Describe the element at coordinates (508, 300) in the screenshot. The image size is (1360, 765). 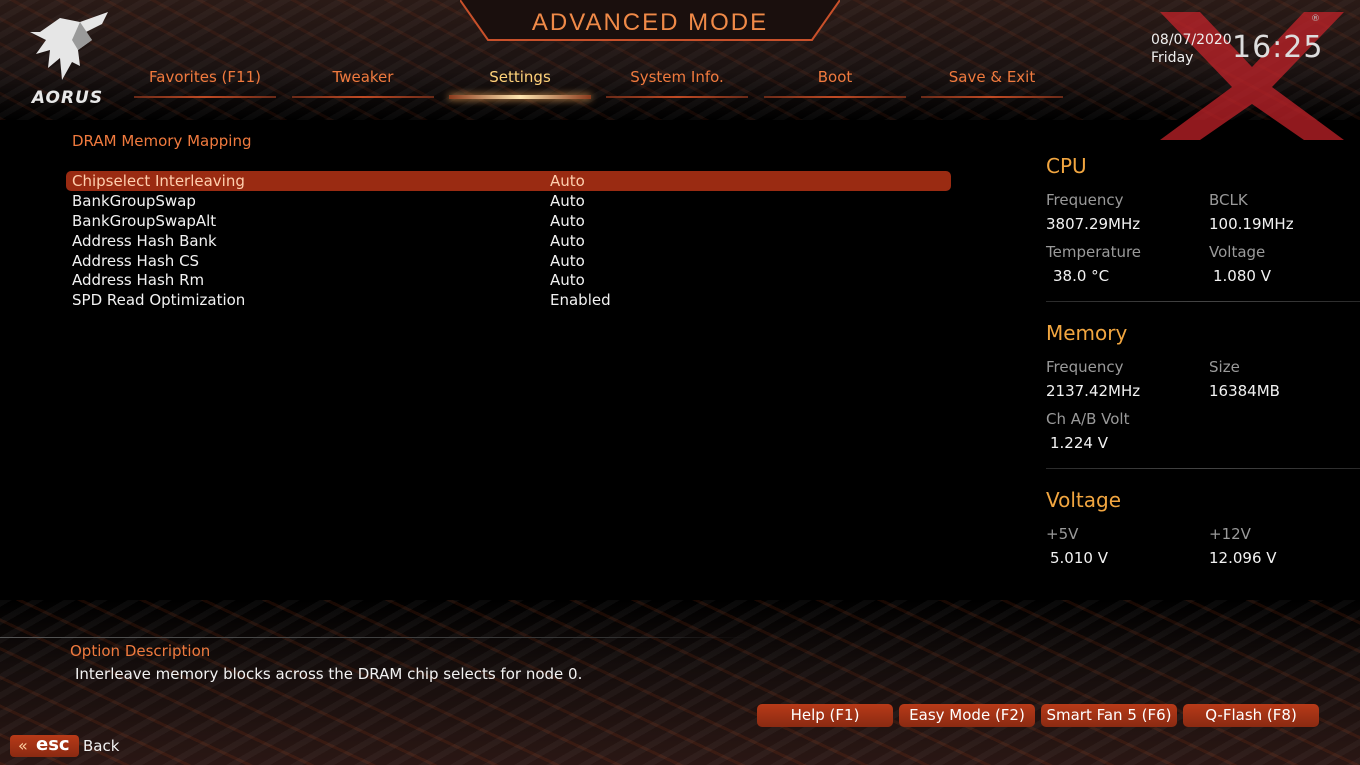
I see `setting-row-spd-read-optimization: SPD Read Optimization Enabled` at that location.